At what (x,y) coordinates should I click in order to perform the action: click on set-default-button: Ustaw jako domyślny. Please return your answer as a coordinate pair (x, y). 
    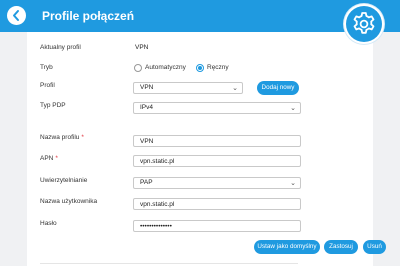
    Looking at the image, I should click on (287, 247).